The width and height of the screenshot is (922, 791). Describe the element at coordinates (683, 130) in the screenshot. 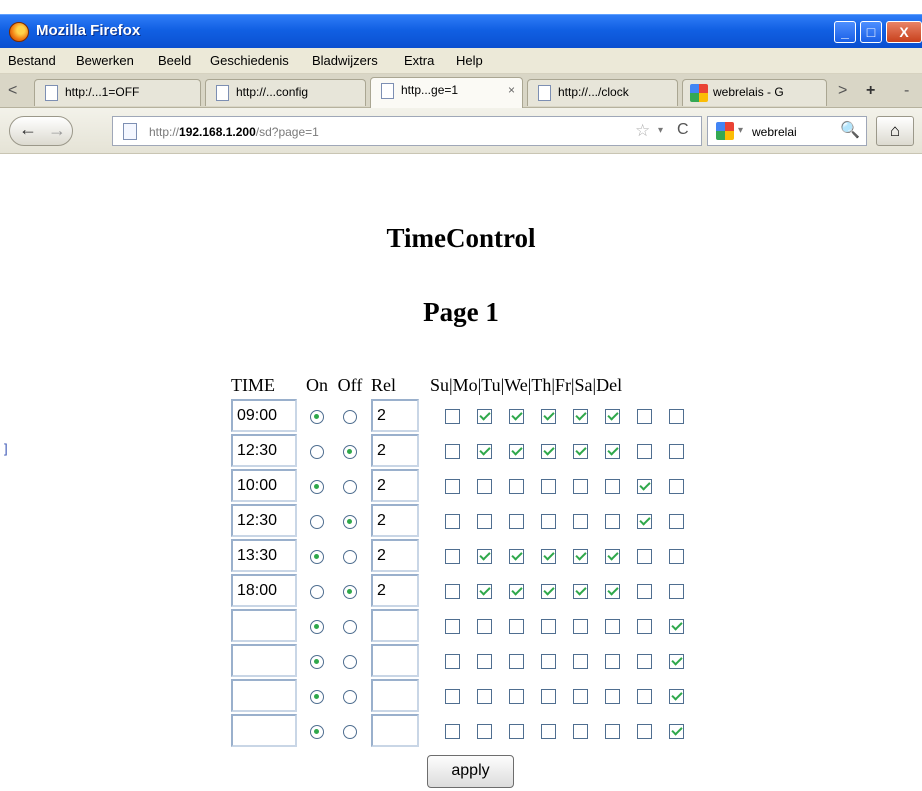

I see `reload-icon: C` at that location.